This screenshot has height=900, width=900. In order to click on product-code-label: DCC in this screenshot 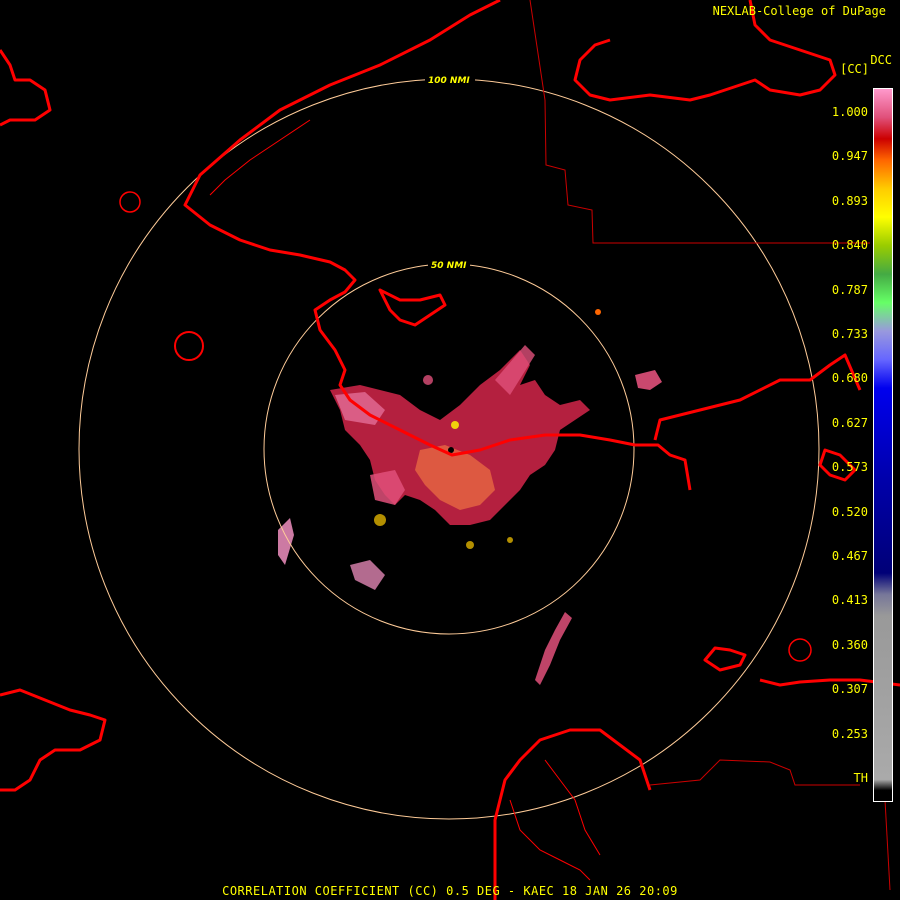, I will do `click(881, 60)`.